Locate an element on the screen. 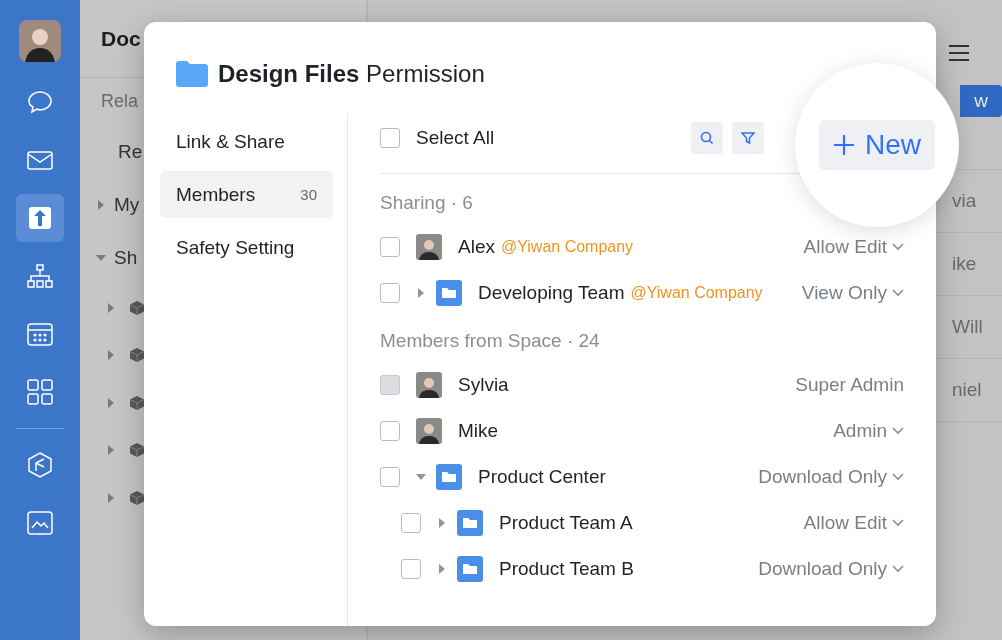 Image resolution: width=1002 pixels, height=640 pixels. member-name: Product Center is located at coordinates (542, 477).